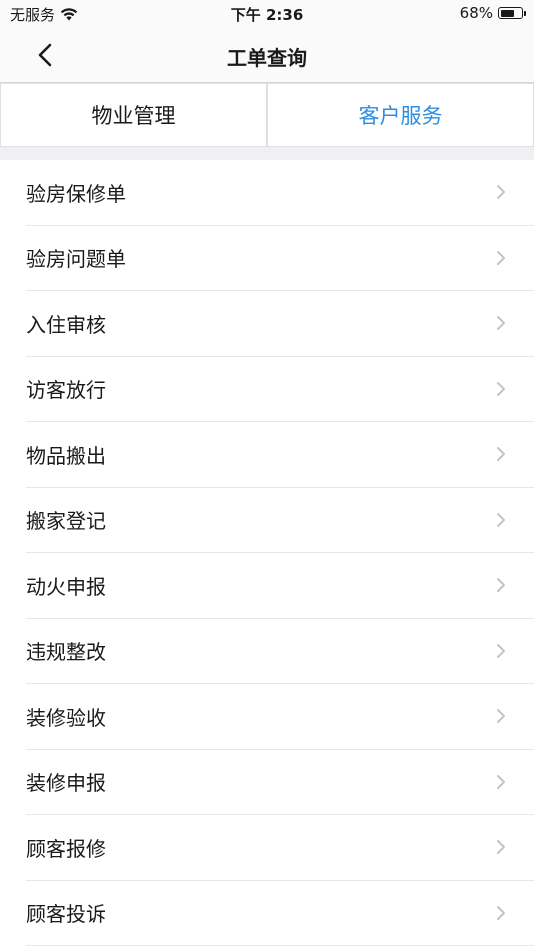 Image resolution: width=534 pixels, height=950 pixels. I want to click on list-item: 装修验收, so click(280, 717).